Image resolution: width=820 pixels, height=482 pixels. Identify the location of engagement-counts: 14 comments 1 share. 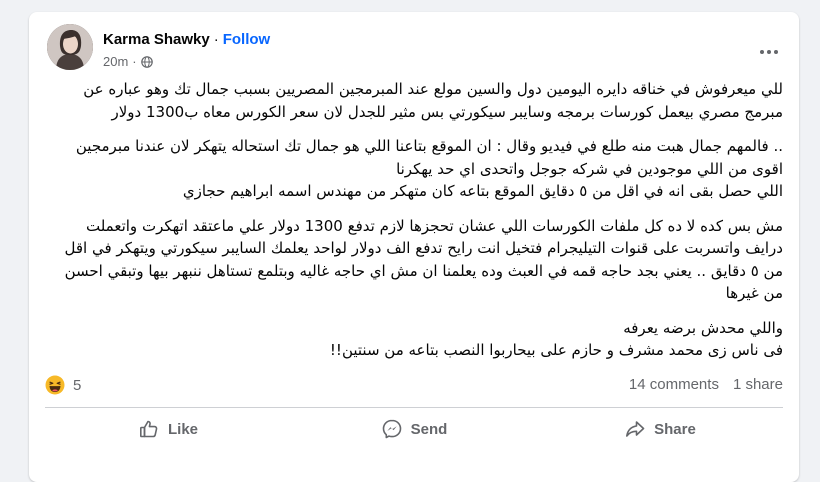
(706, 384).